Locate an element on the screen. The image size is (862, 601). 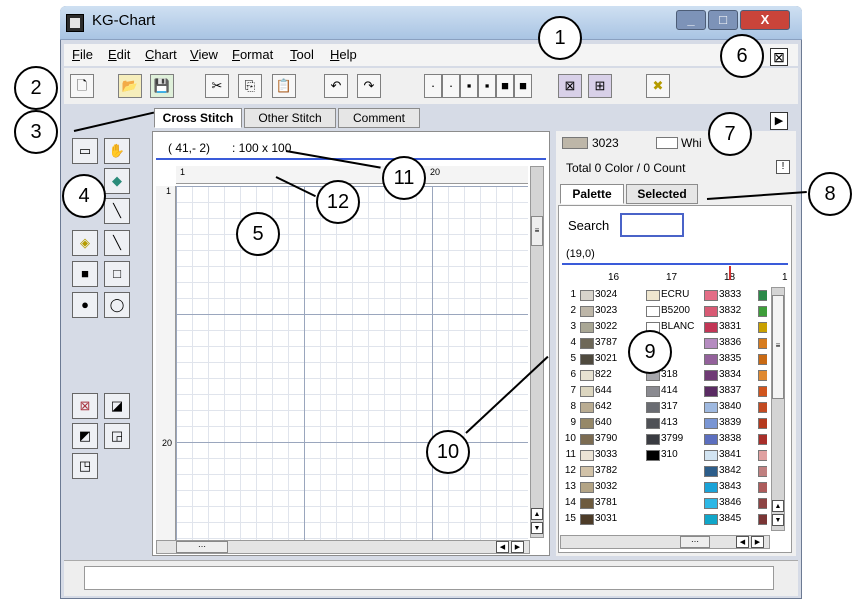
grid-toggle-a-button: ⊠ is located at coordinates (570, 86).